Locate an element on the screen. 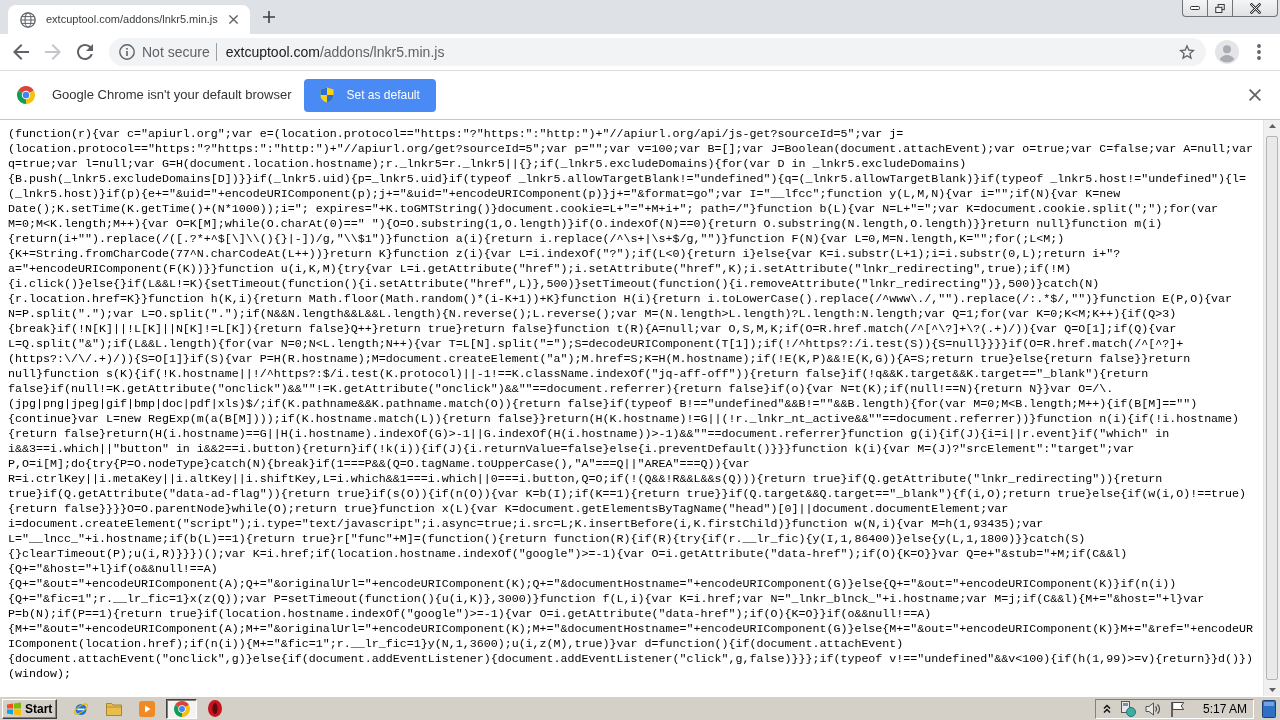 This screenshot has width=1280, height=720. url-text: extcuptool.com/addons/lnkr5.min.js is located at coordinates (335, 52).